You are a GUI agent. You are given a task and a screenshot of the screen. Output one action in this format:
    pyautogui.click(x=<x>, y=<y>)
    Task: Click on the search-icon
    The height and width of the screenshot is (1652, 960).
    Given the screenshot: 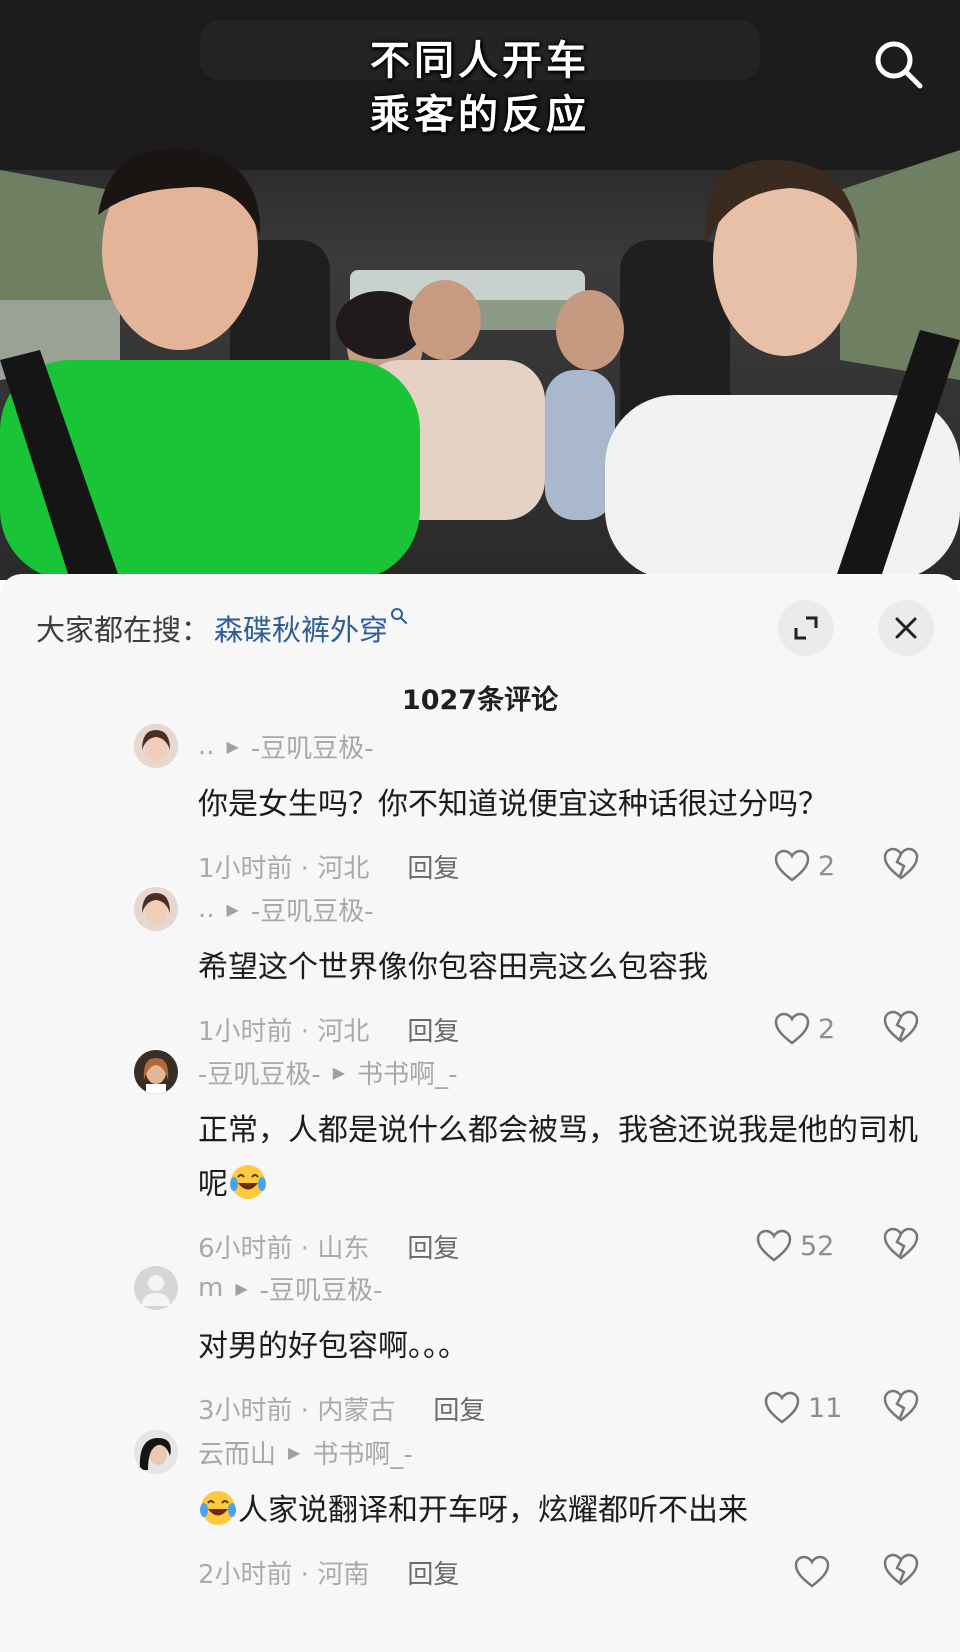 What is the action you would take?
    pyautogui.click(x=899, y=65)
    